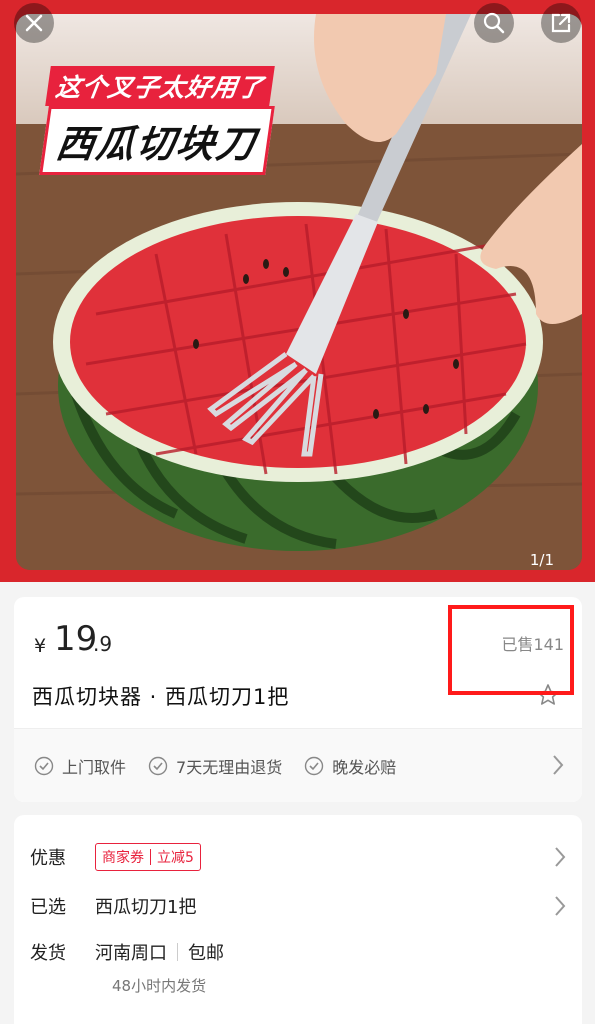  I want to click on image-counter: 1/1, so click(541, 560).